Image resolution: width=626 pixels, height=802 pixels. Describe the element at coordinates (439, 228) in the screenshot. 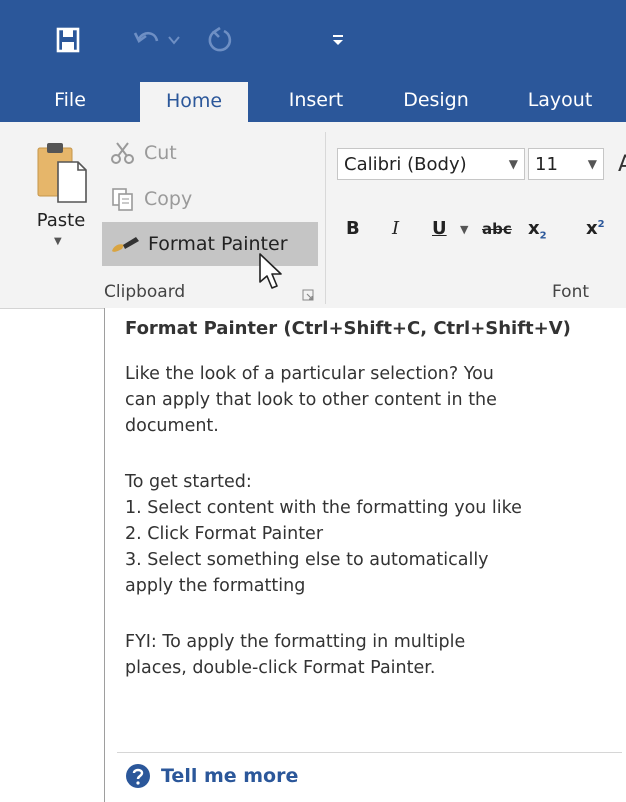

I see `underline-button: U` at that location.